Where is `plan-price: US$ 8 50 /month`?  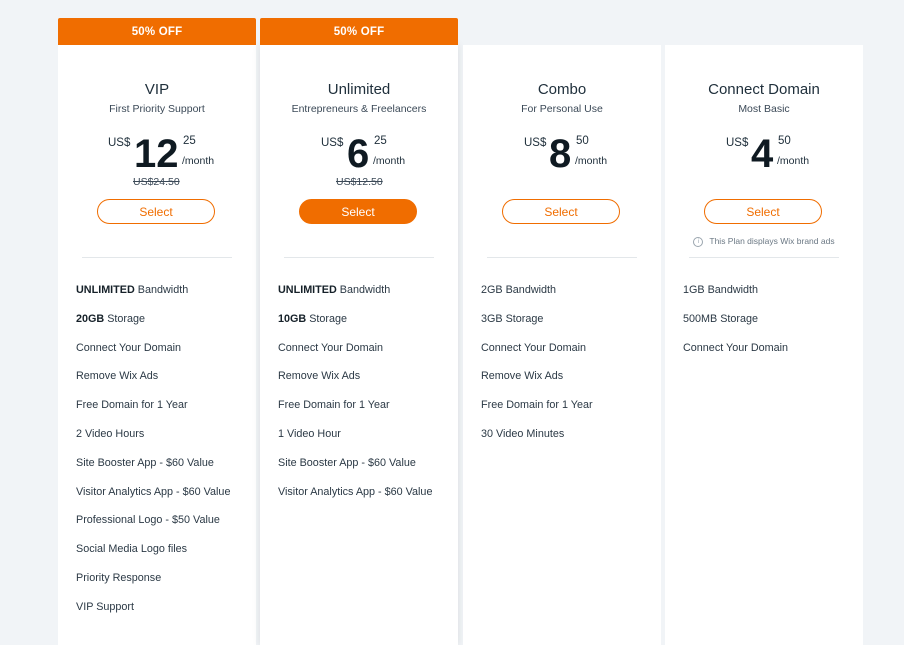 plan-price: US$ 8 50 /month is located at coordinates (562, 154).